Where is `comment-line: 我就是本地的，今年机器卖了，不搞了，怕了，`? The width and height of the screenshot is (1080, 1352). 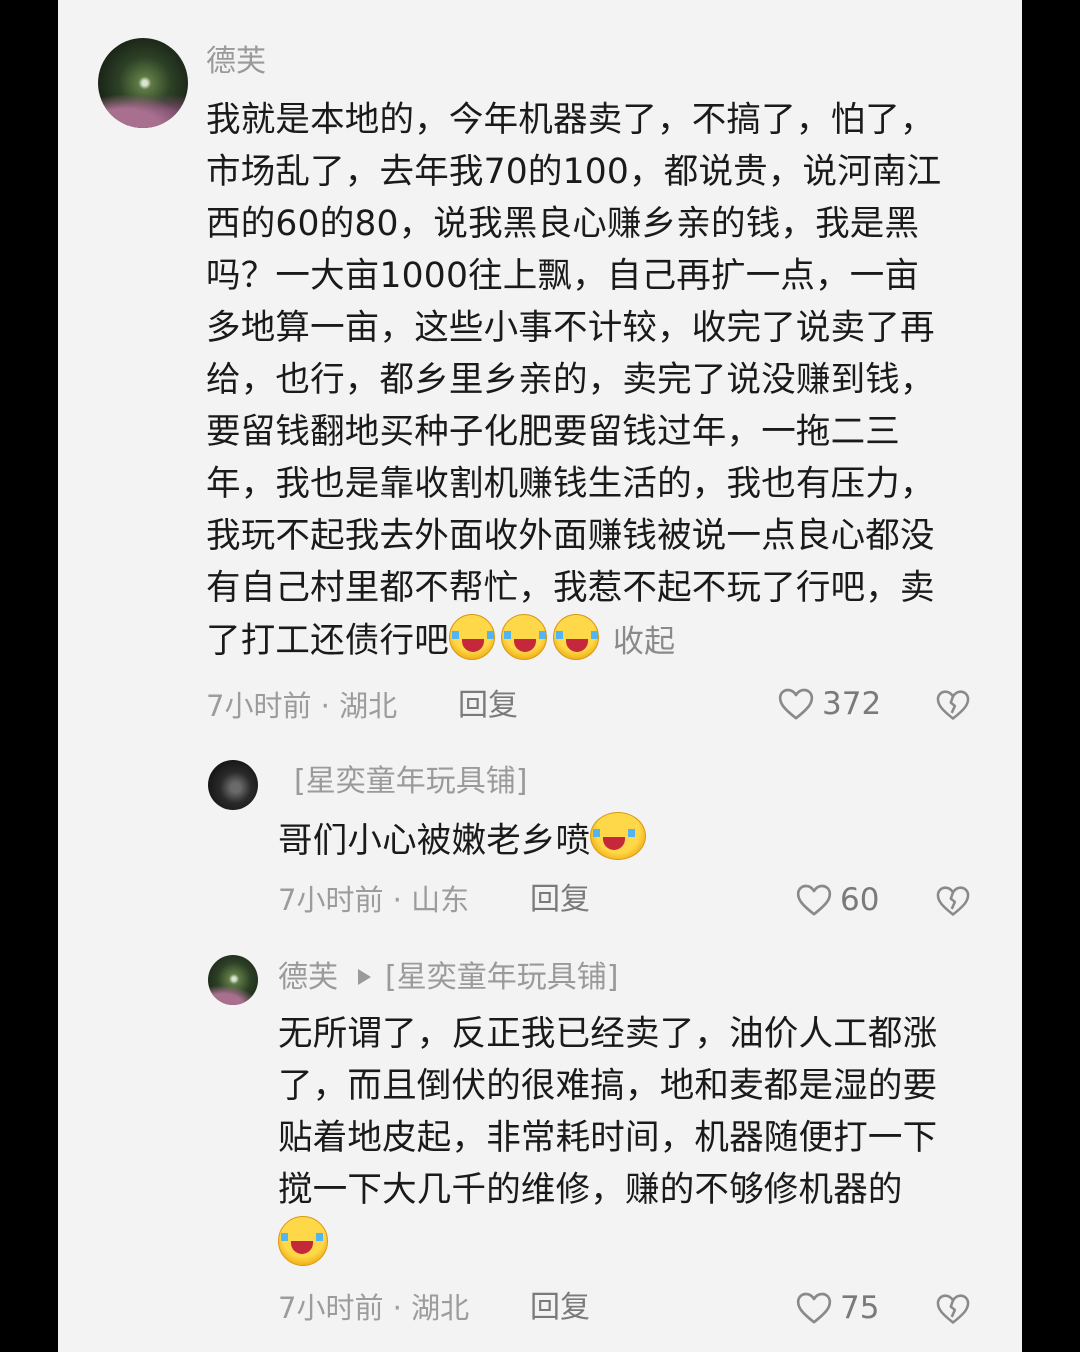 comment-line: 我就是本地的，今年机器卖了，不搞了，怕了， is located at coordinates (570, 120).